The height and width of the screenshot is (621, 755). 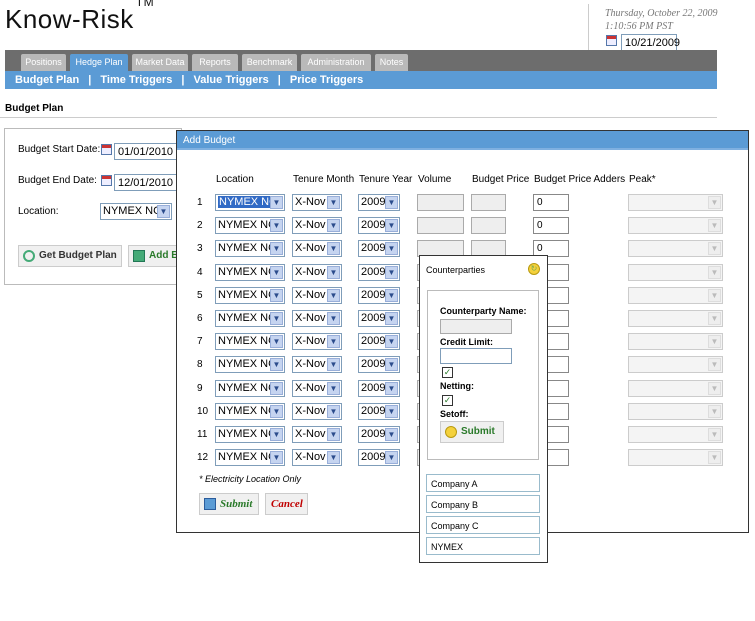 What do you see at coordinates (534, 269) in the screenshot?
I see `close-icon: ↻` at bounding box center [534, 269].